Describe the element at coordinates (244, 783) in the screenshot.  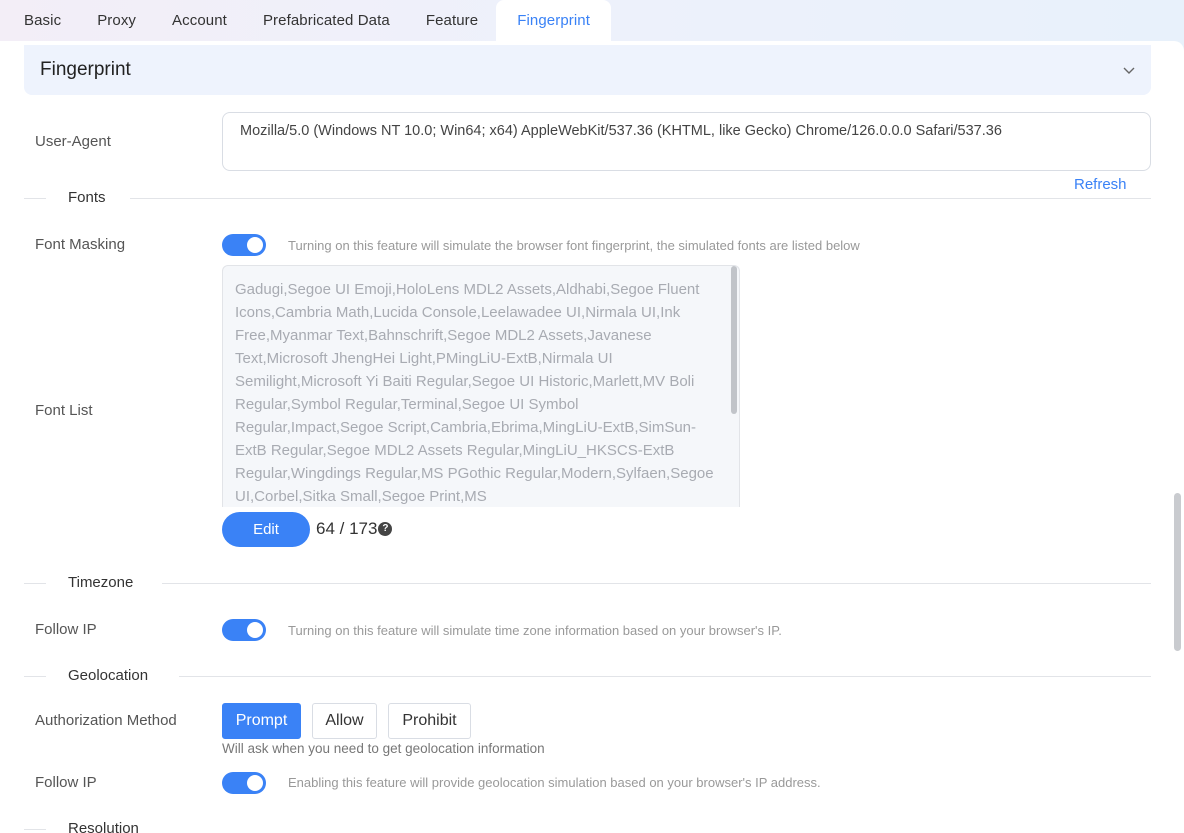
I see `geolocation-follow-ip-toggle` at that location.